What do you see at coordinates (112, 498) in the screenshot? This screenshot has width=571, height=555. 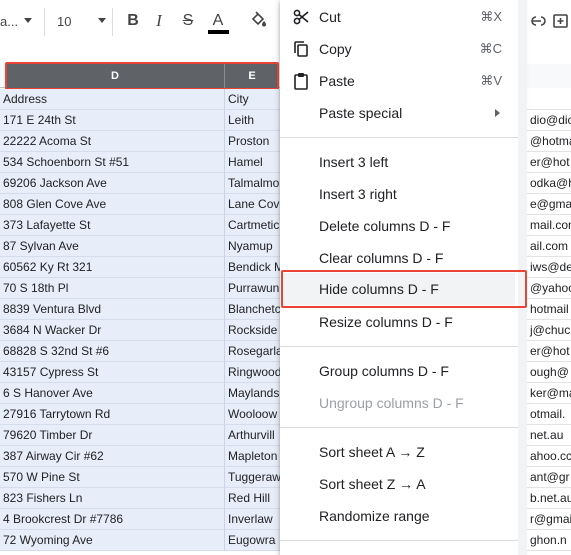 I see `cell-column-d: 823 Fishers Ln` at bounding box center [112, 498].